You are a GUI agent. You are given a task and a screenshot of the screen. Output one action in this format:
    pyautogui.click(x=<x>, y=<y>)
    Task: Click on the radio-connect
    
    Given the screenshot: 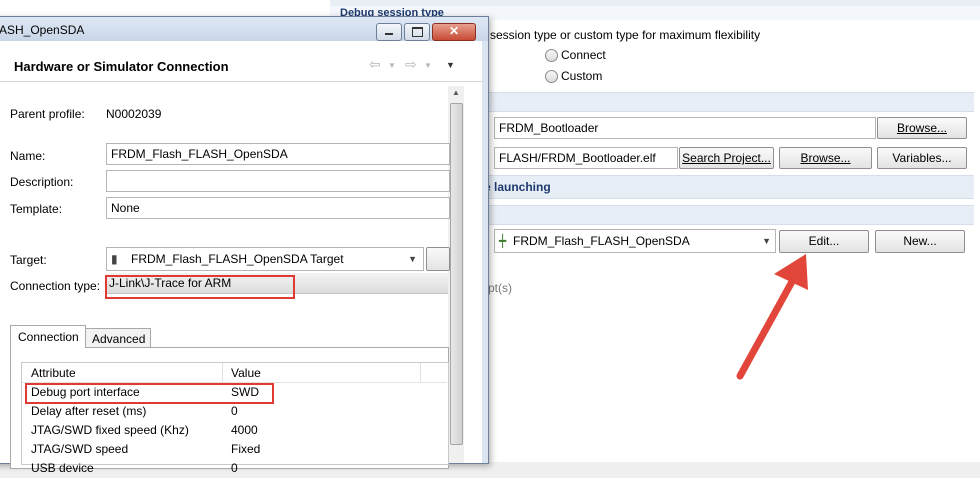 What is the action you would take?
    pyautogui.click(x=551, y=55)
    